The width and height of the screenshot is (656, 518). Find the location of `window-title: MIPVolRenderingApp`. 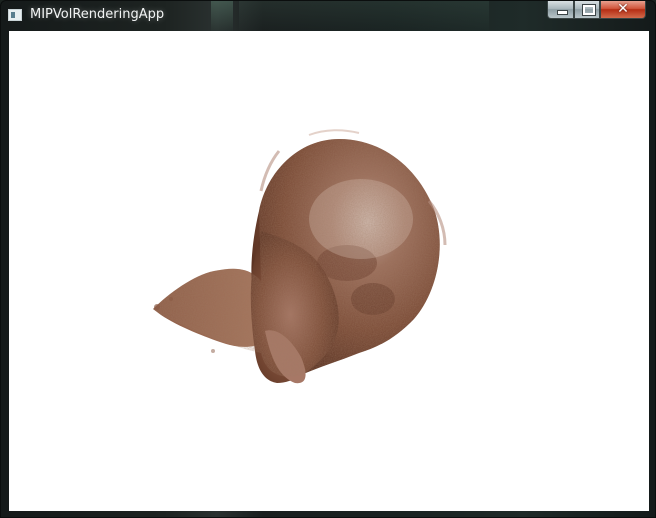

window-title: MIPVolRenderingApp is located at coordinates (97, 14).